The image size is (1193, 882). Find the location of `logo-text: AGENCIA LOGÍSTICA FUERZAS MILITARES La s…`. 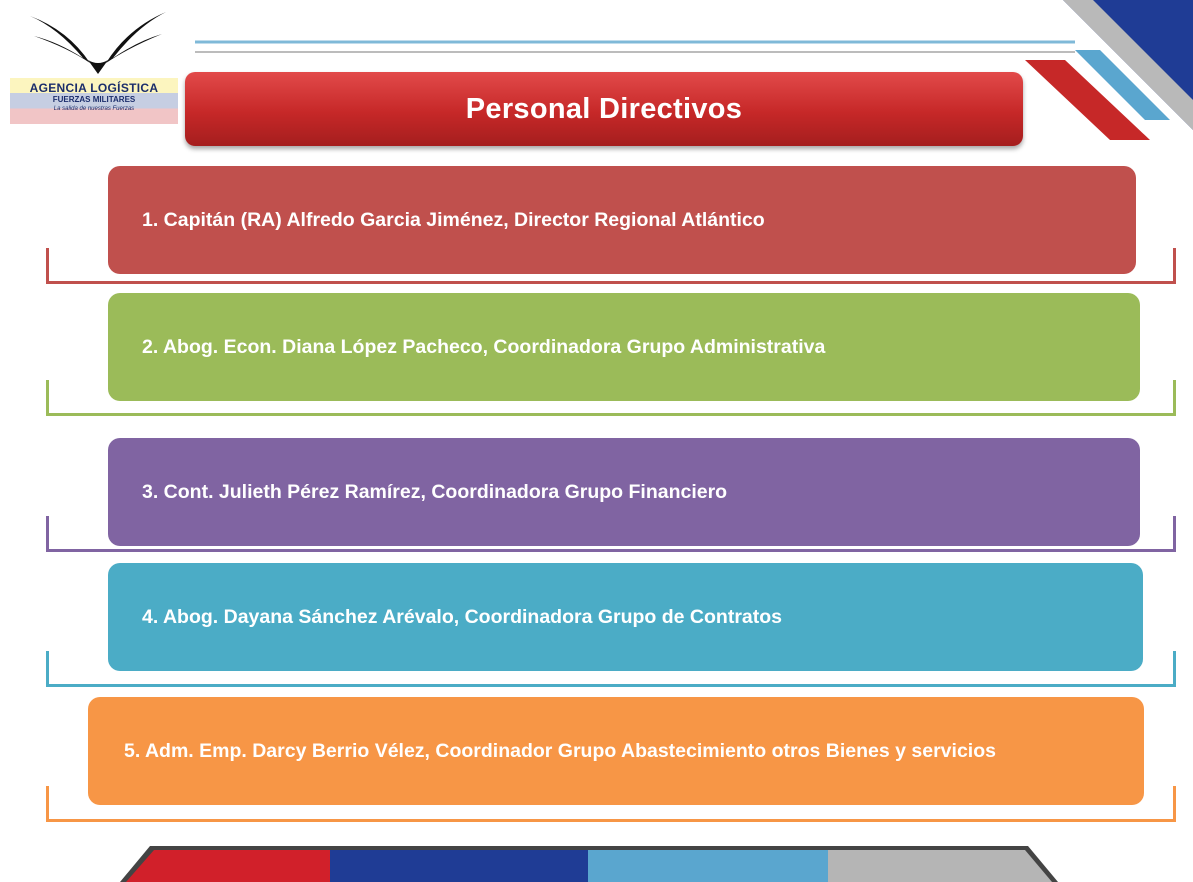

logo-text: AGENCIA LOGÍSTICA FUERZAS MILITARES La s… is located at coordinates (94, 97).